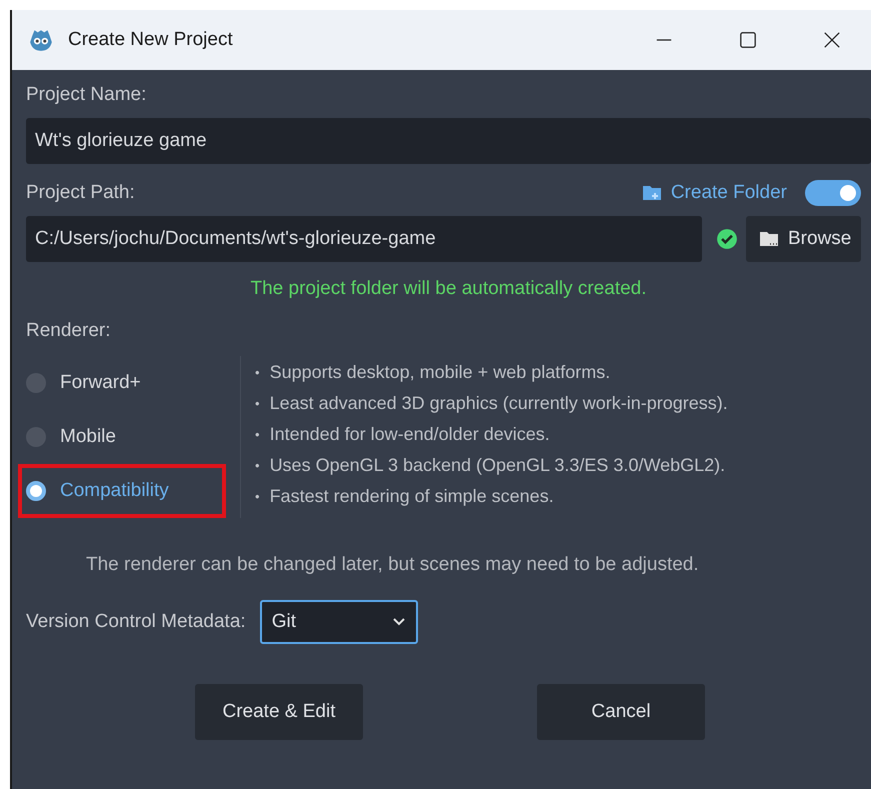 This screenshot has width=871, height=789. I want to click on field-label: Project Name:, so click(87, 95).